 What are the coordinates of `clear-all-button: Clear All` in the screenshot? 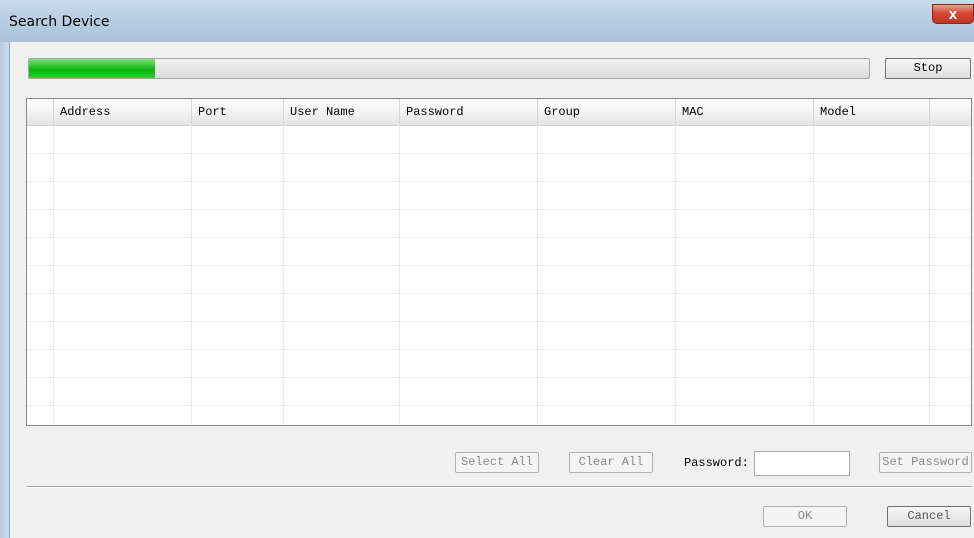 It's located at (611, 462).